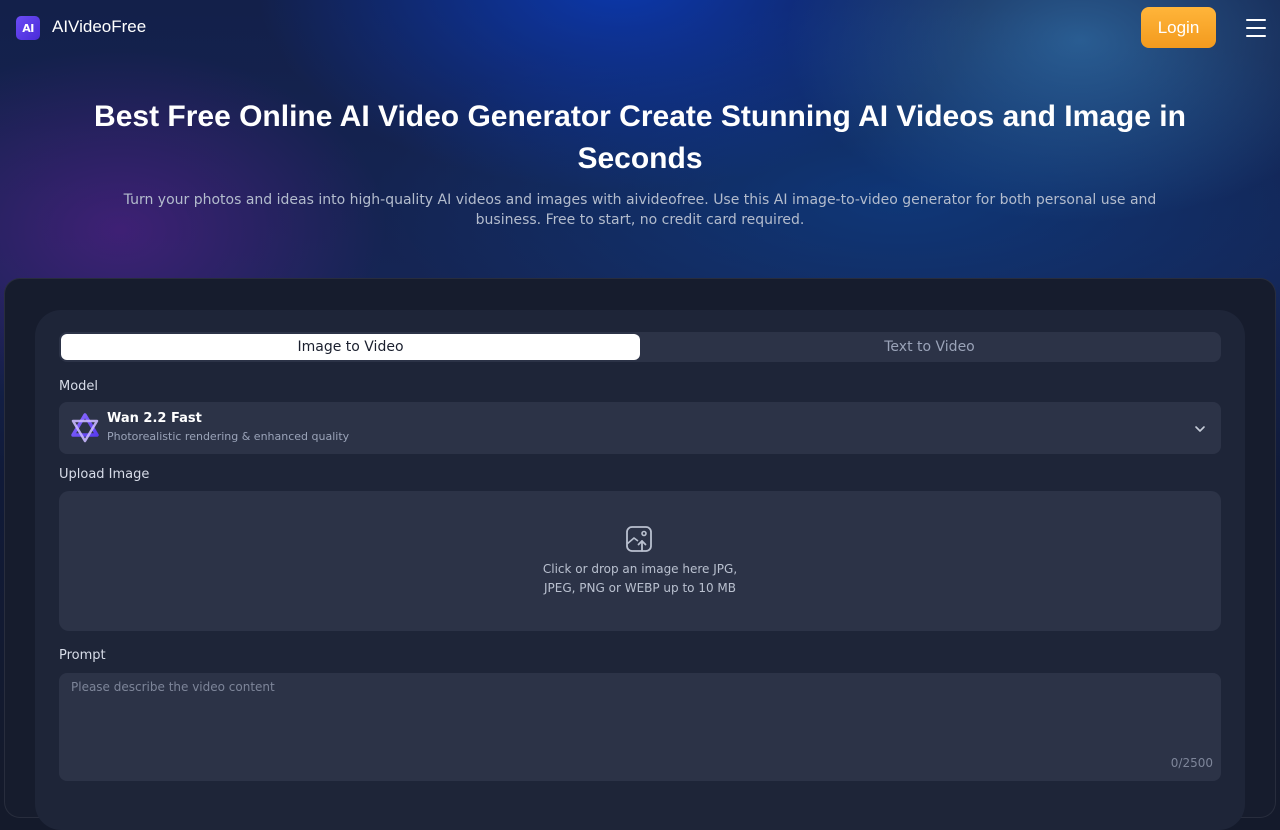 This screenshot has width=1280, height=830. I want to click on wan-model-logo-icon, so click(85, 428).